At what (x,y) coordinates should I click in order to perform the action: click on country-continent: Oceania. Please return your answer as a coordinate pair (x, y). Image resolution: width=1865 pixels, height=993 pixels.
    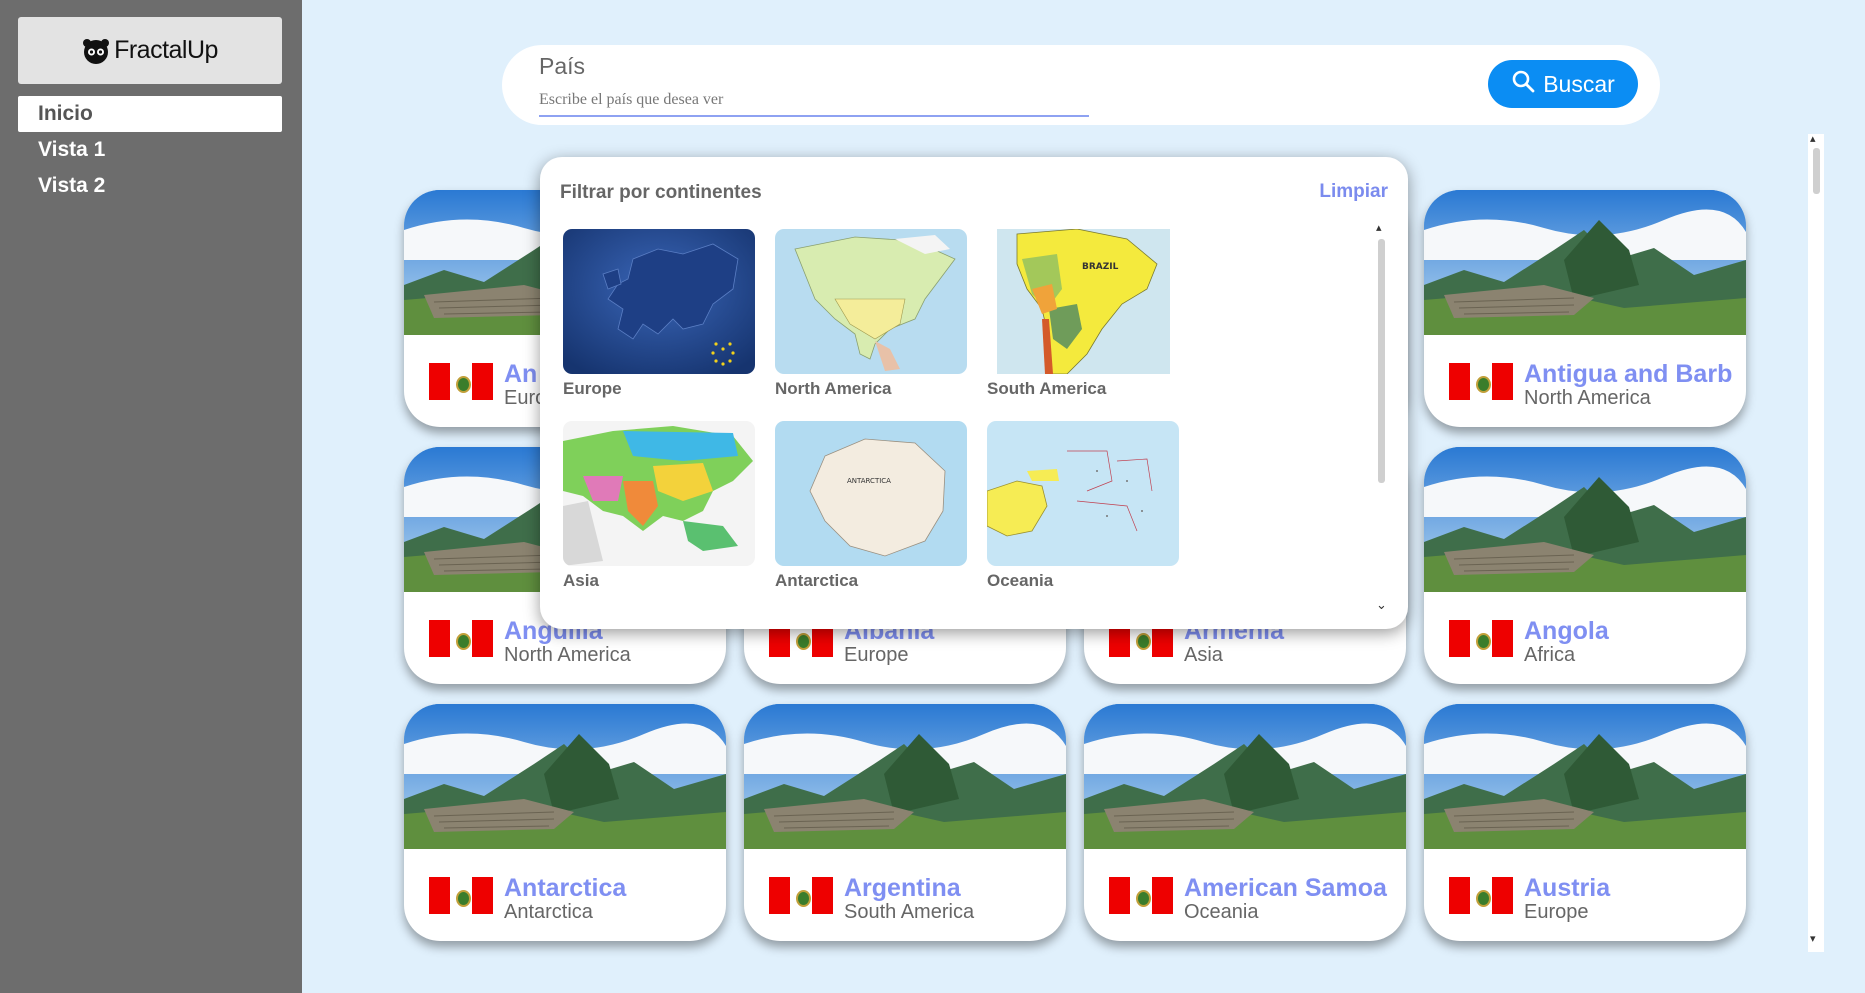
    Looking at the image, I should click on (1221, 912).